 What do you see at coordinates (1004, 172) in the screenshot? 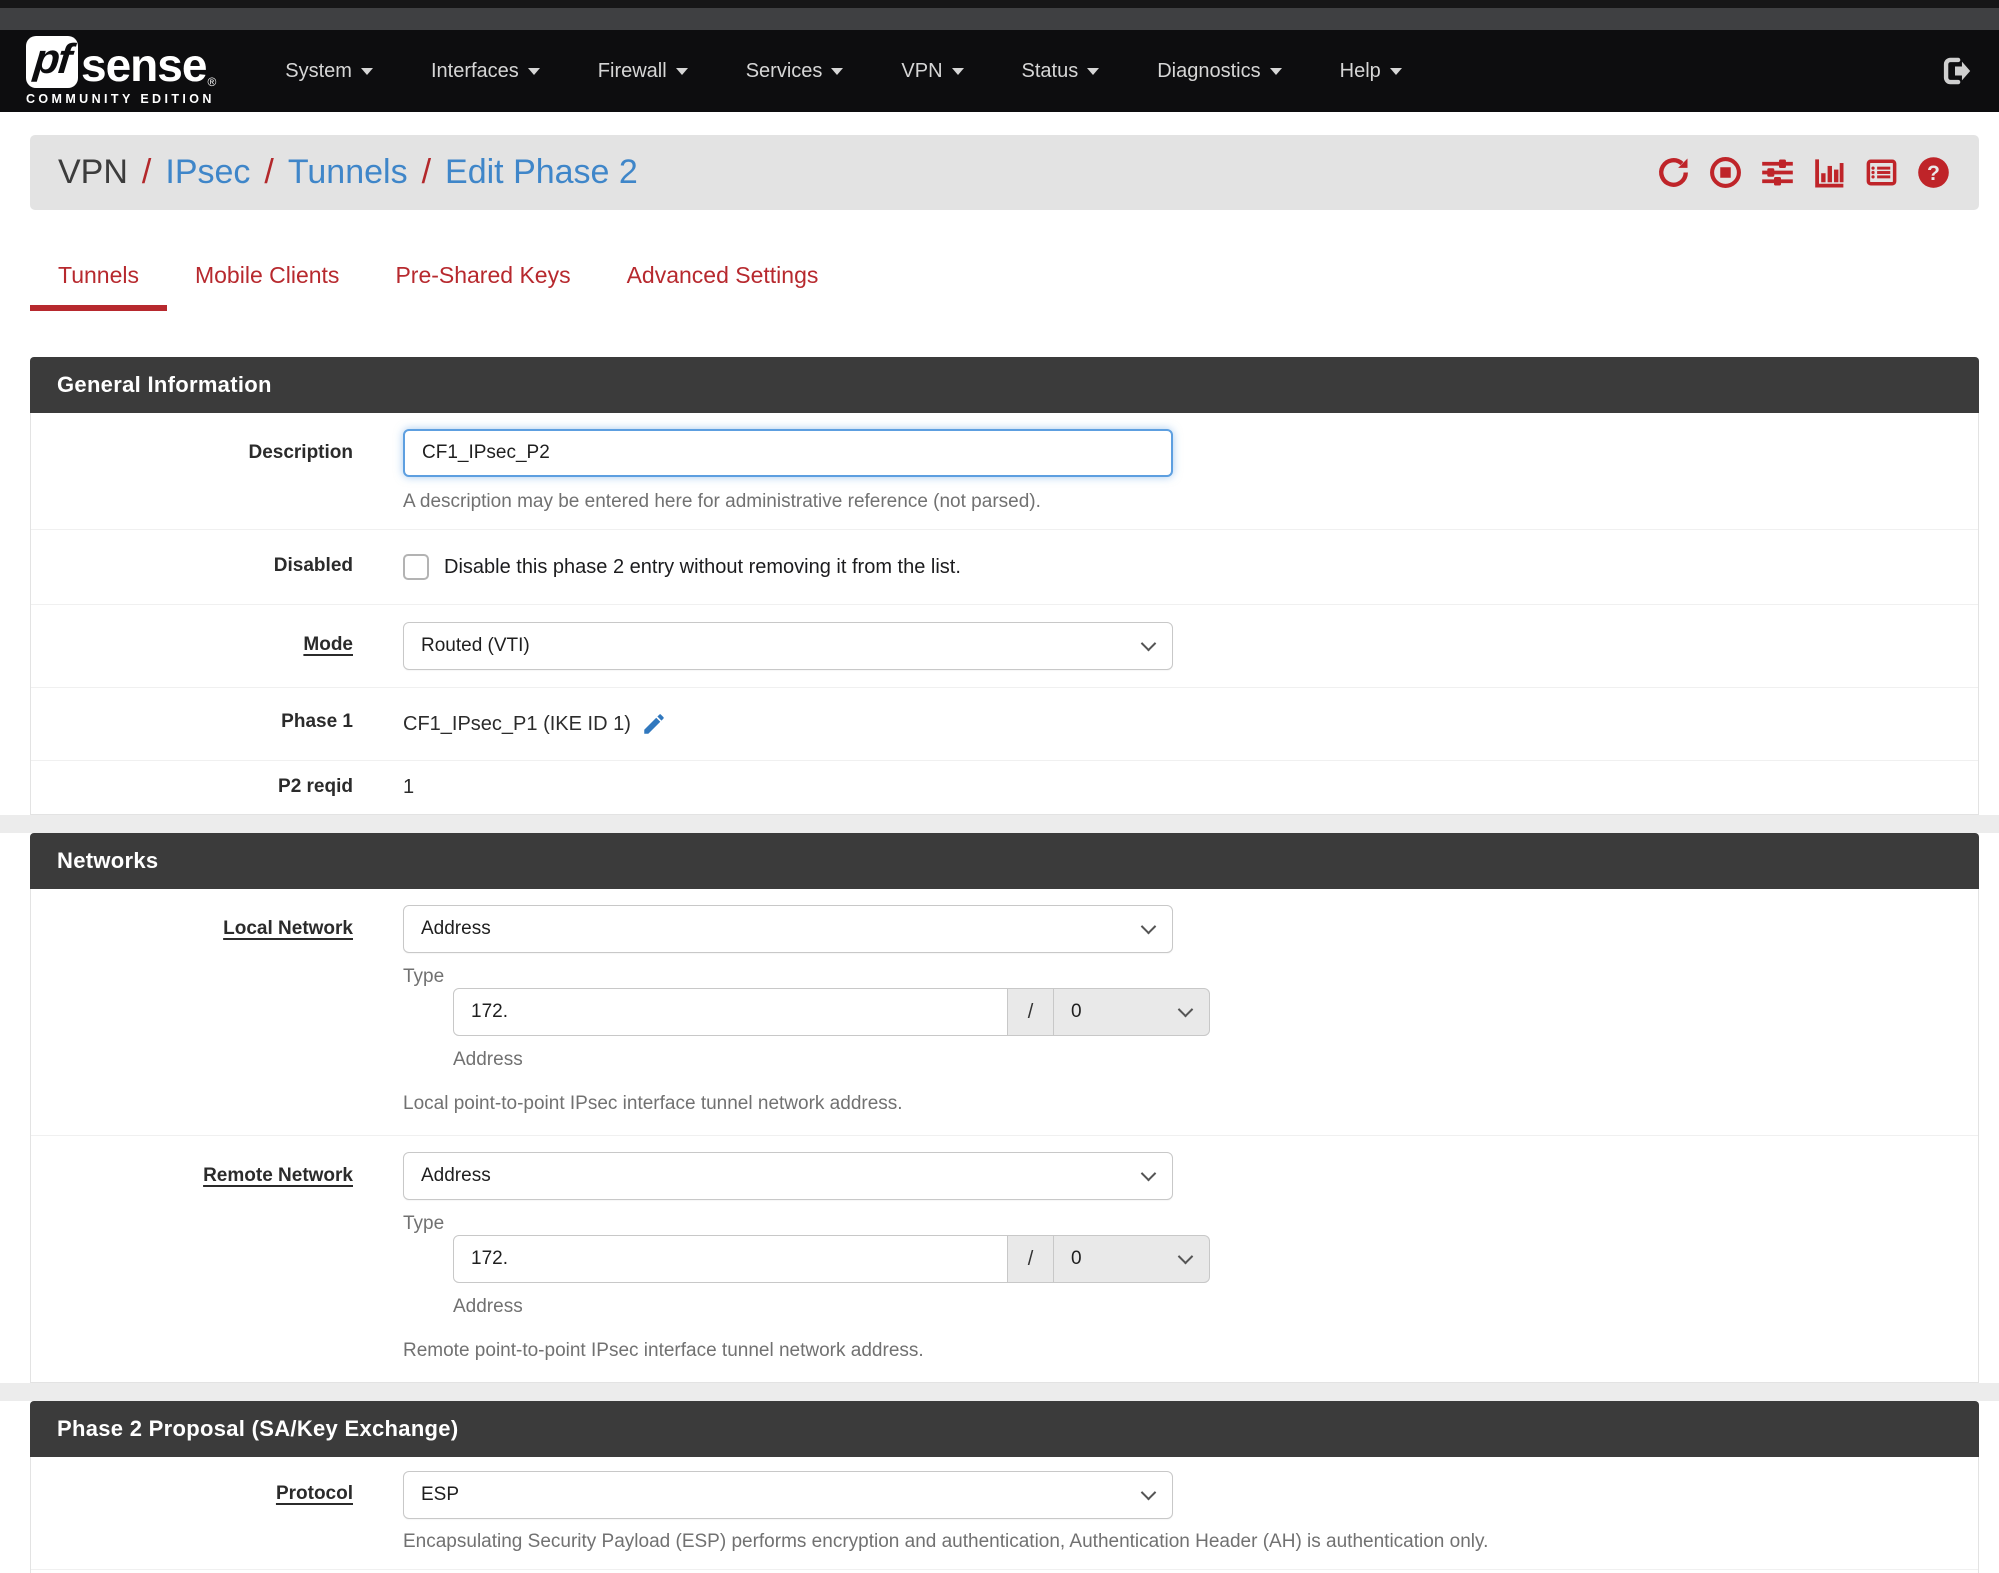
I see `breadcrumb-bar: VPN / IPsec / Tunnels / Edit Phase 2 ?` at bounding box center [1004, 172].